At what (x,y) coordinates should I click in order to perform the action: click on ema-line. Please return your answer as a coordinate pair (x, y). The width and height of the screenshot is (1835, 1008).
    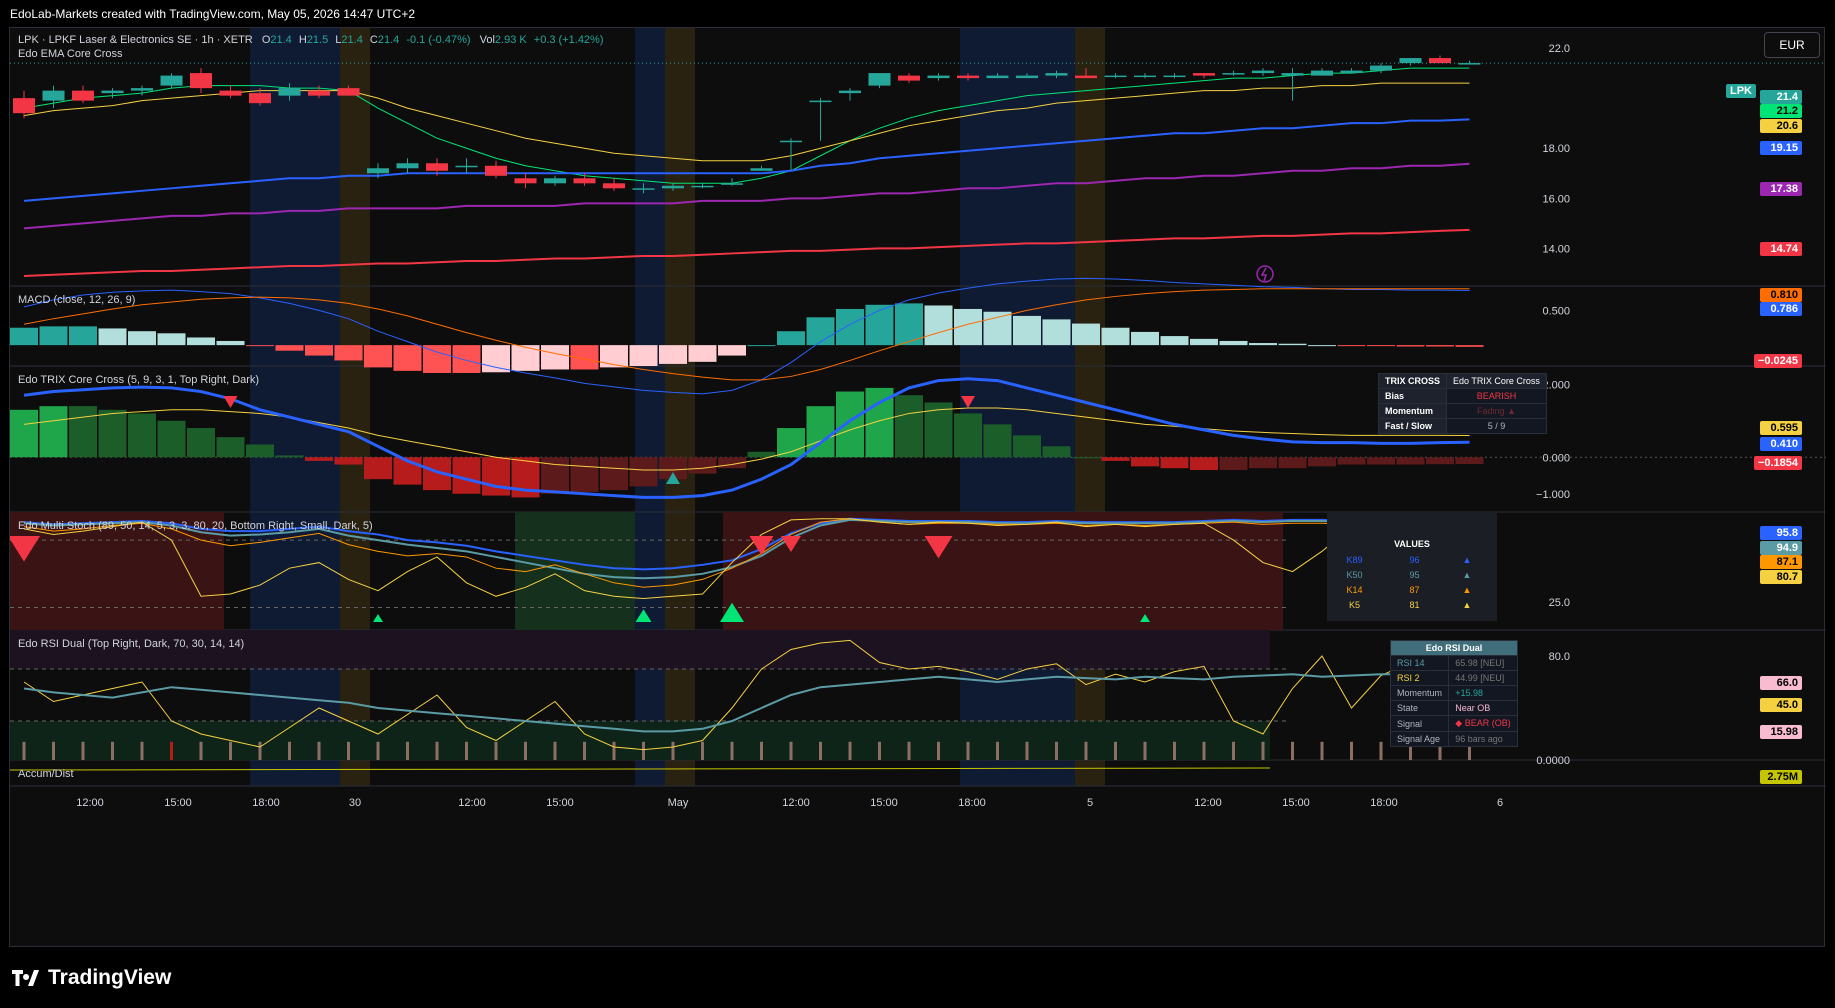
    Looking at the image, I should click on (746, 252).